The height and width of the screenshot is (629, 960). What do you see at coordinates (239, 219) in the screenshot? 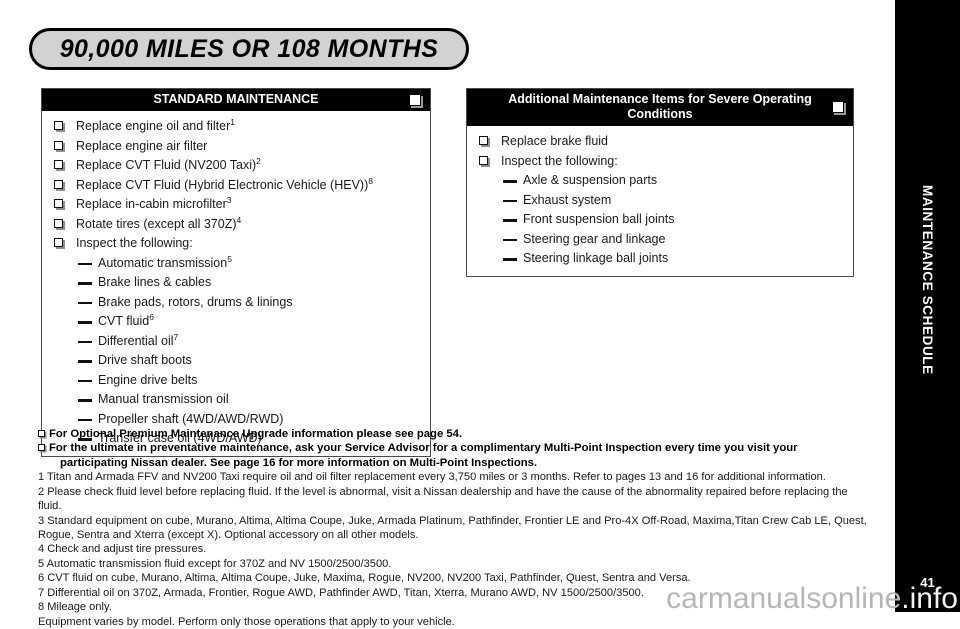
I see `footnote-marker: 4` at bounding box center [239, 219].